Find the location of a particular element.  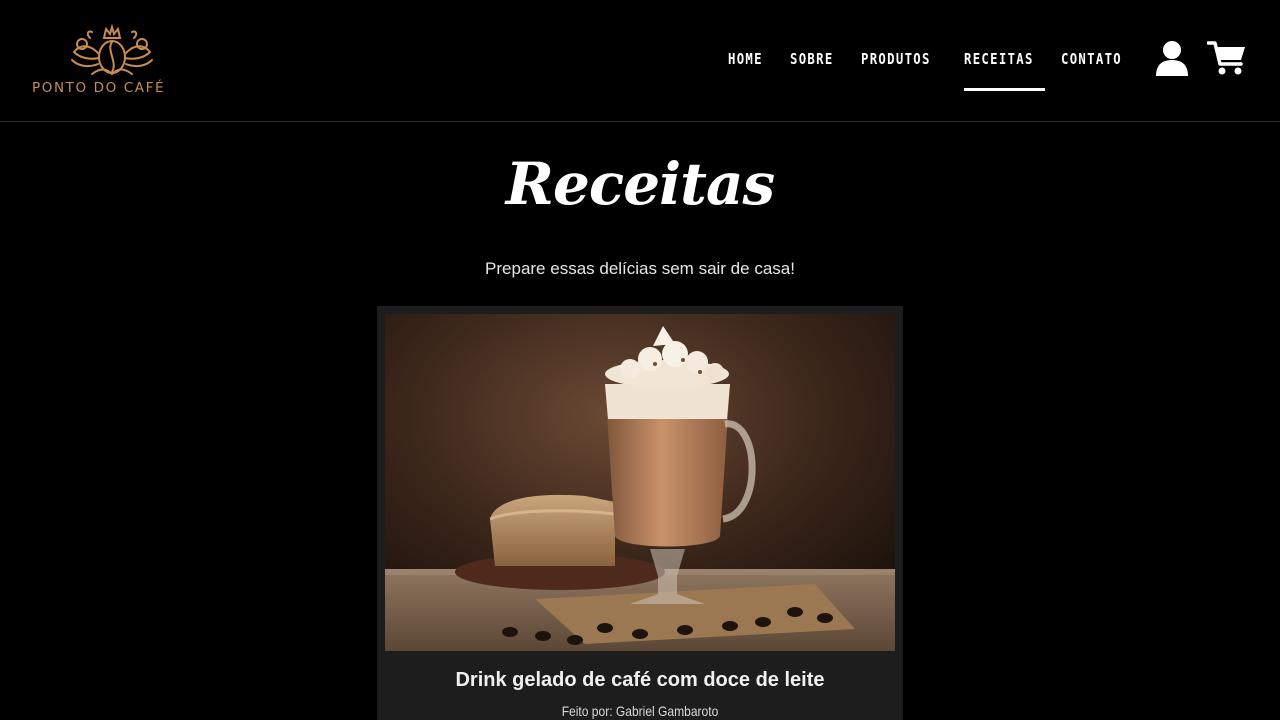

active-nav-indicator is located at coordinates (1004, 89).